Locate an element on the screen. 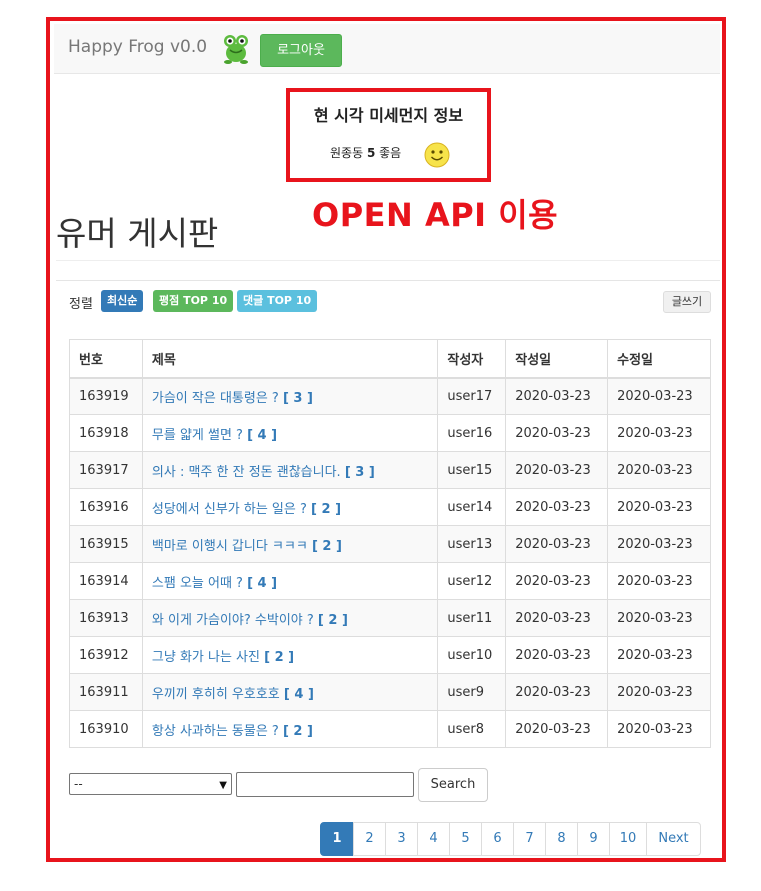  post-title-link: 무를 얇게 썰면 ? is located at coordinates (197, 435).